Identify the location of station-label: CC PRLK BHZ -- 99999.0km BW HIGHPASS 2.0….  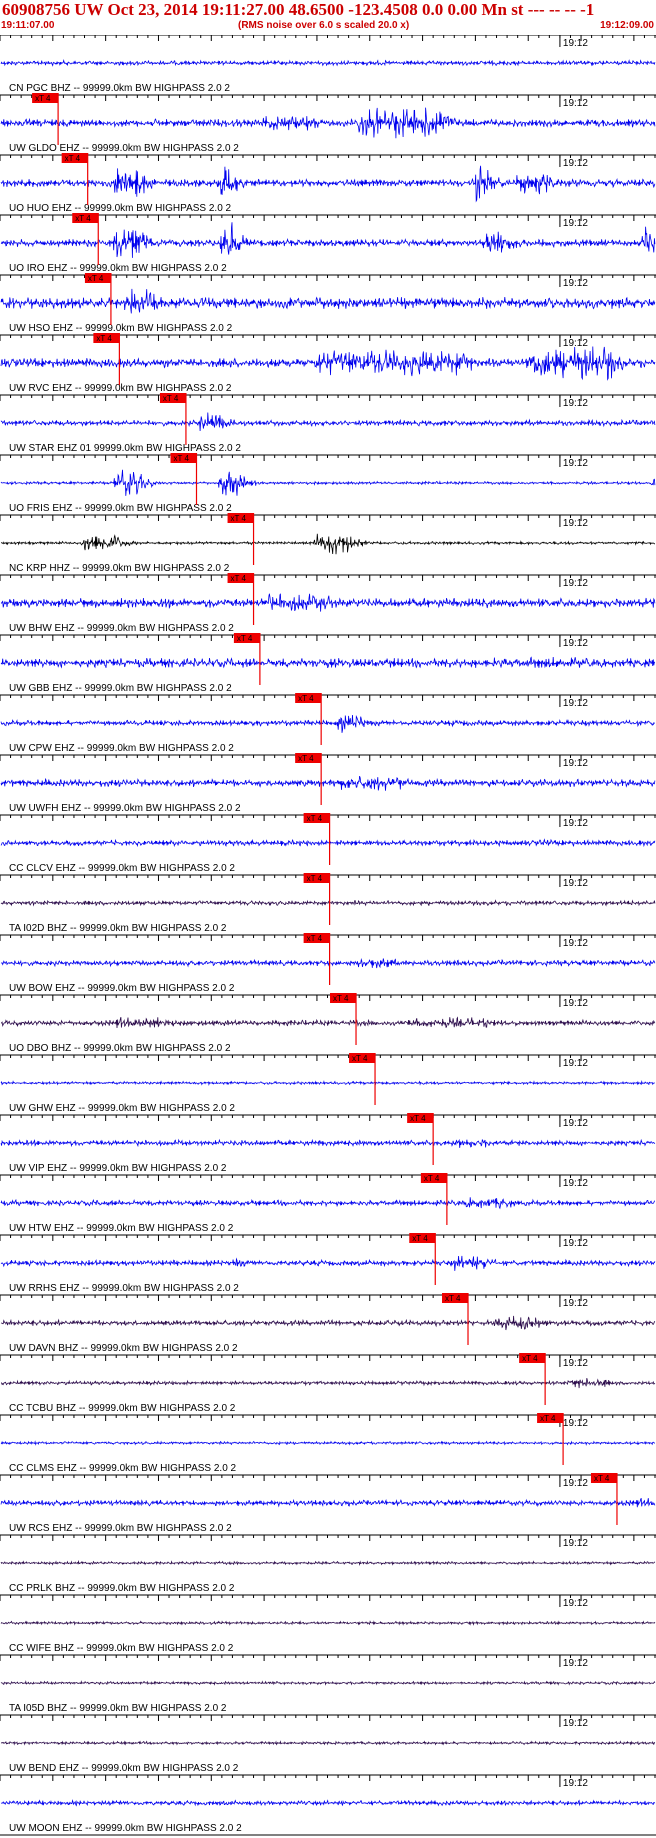
(122, 1588).